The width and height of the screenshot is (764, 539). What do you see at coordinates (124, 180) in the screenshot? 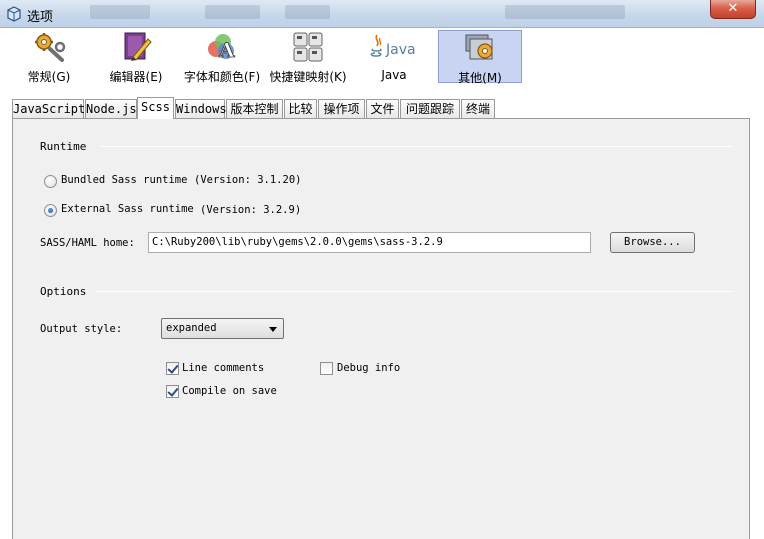
I see `bundled-runtime-label: Bundled Sass runtime` at bounding box center [124, 180].